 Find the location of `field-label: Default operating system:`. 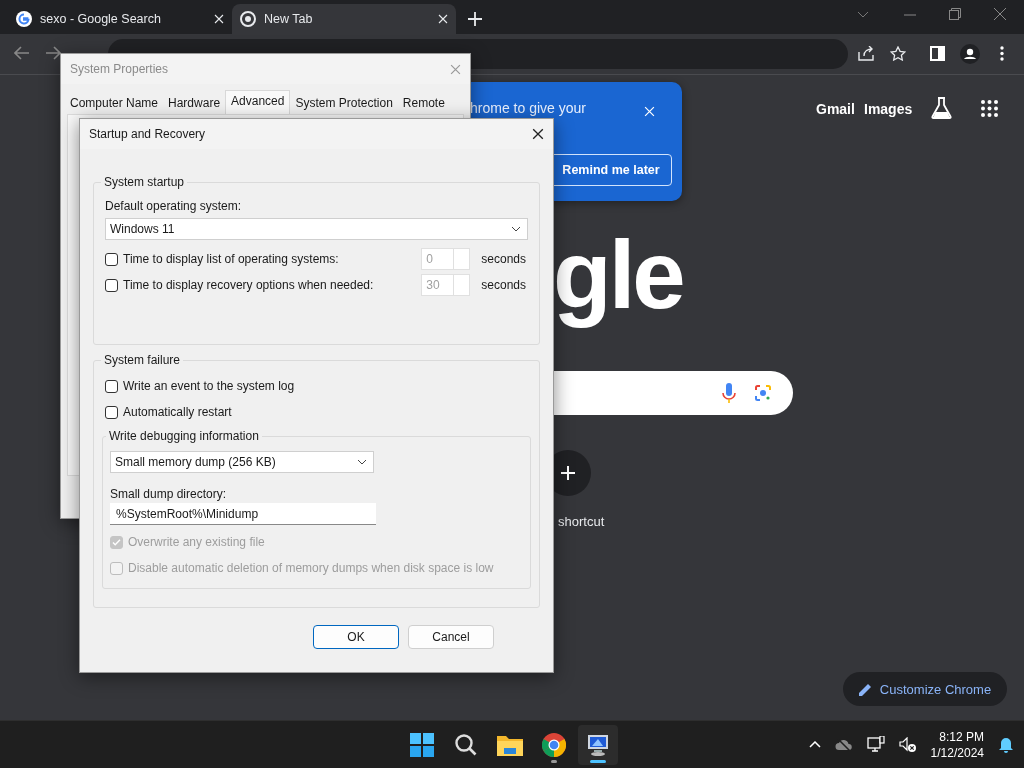

field-label: Default operating system: is located at coordinates (174, 206).